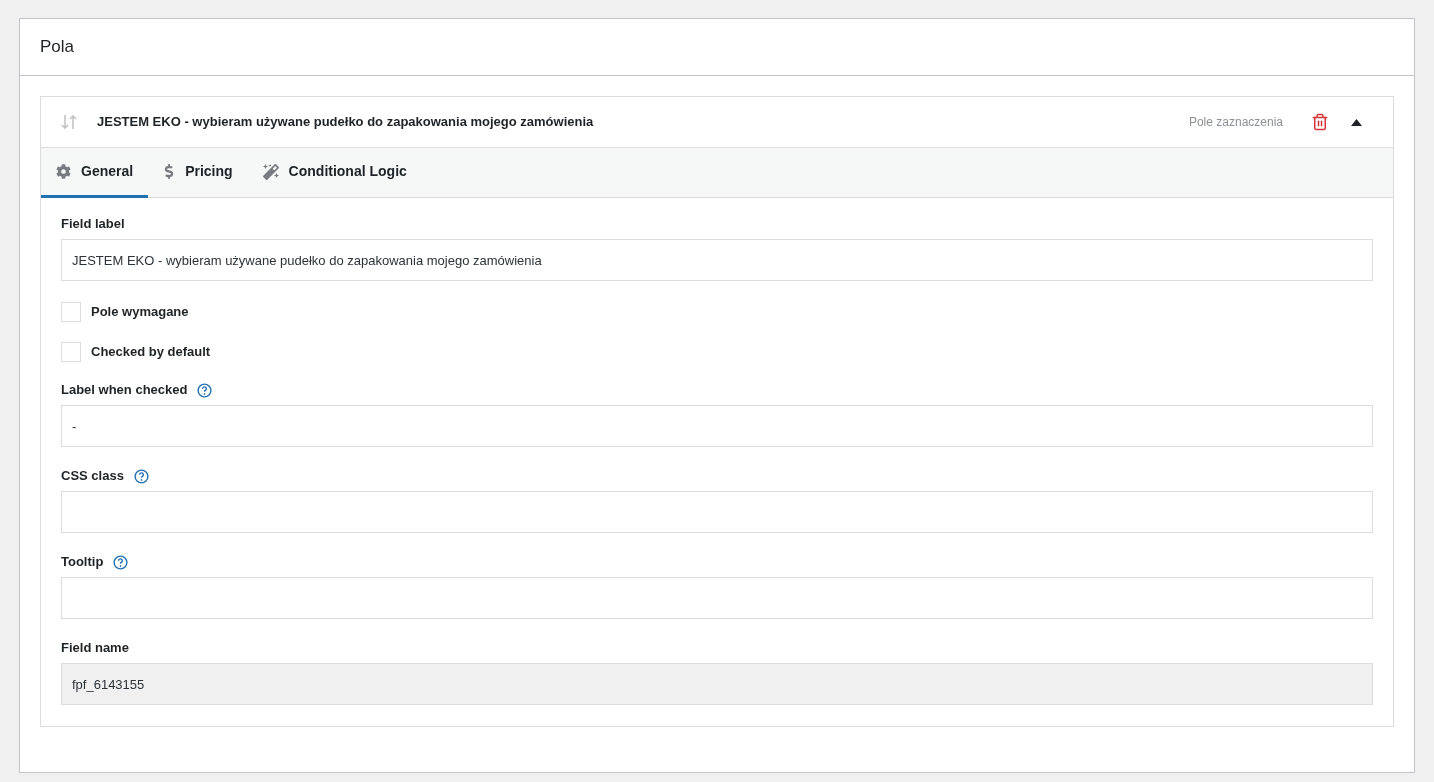 The height and width of the screenshot is (782, 1434). What do you see at coordinates (124, 390) in the screenshot?
I see `field-label: Label when checked` at bounding box center [124, 390].